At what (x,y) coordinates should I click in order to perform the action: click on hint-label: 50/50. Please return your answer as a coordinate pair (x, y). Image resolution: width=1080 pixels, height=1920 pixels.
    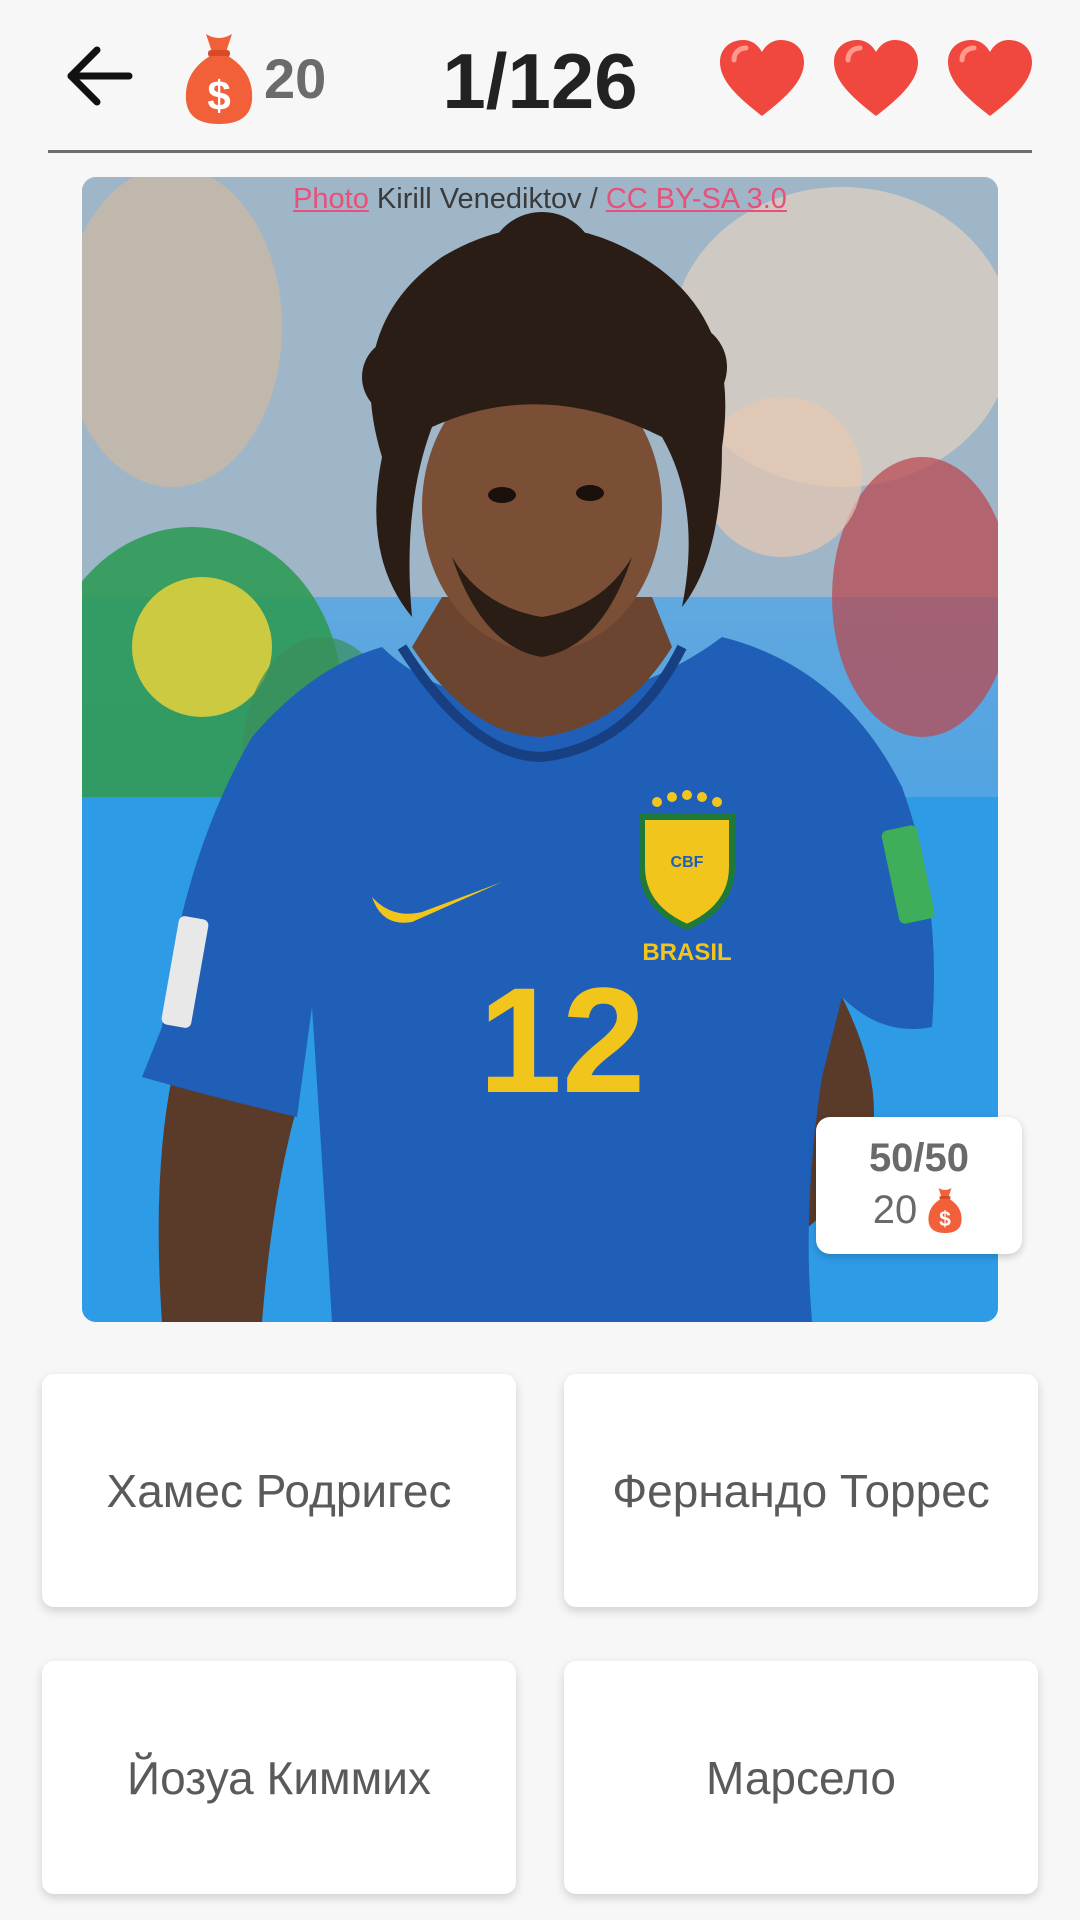
    Looking at the image, I should click on (919, 1158).